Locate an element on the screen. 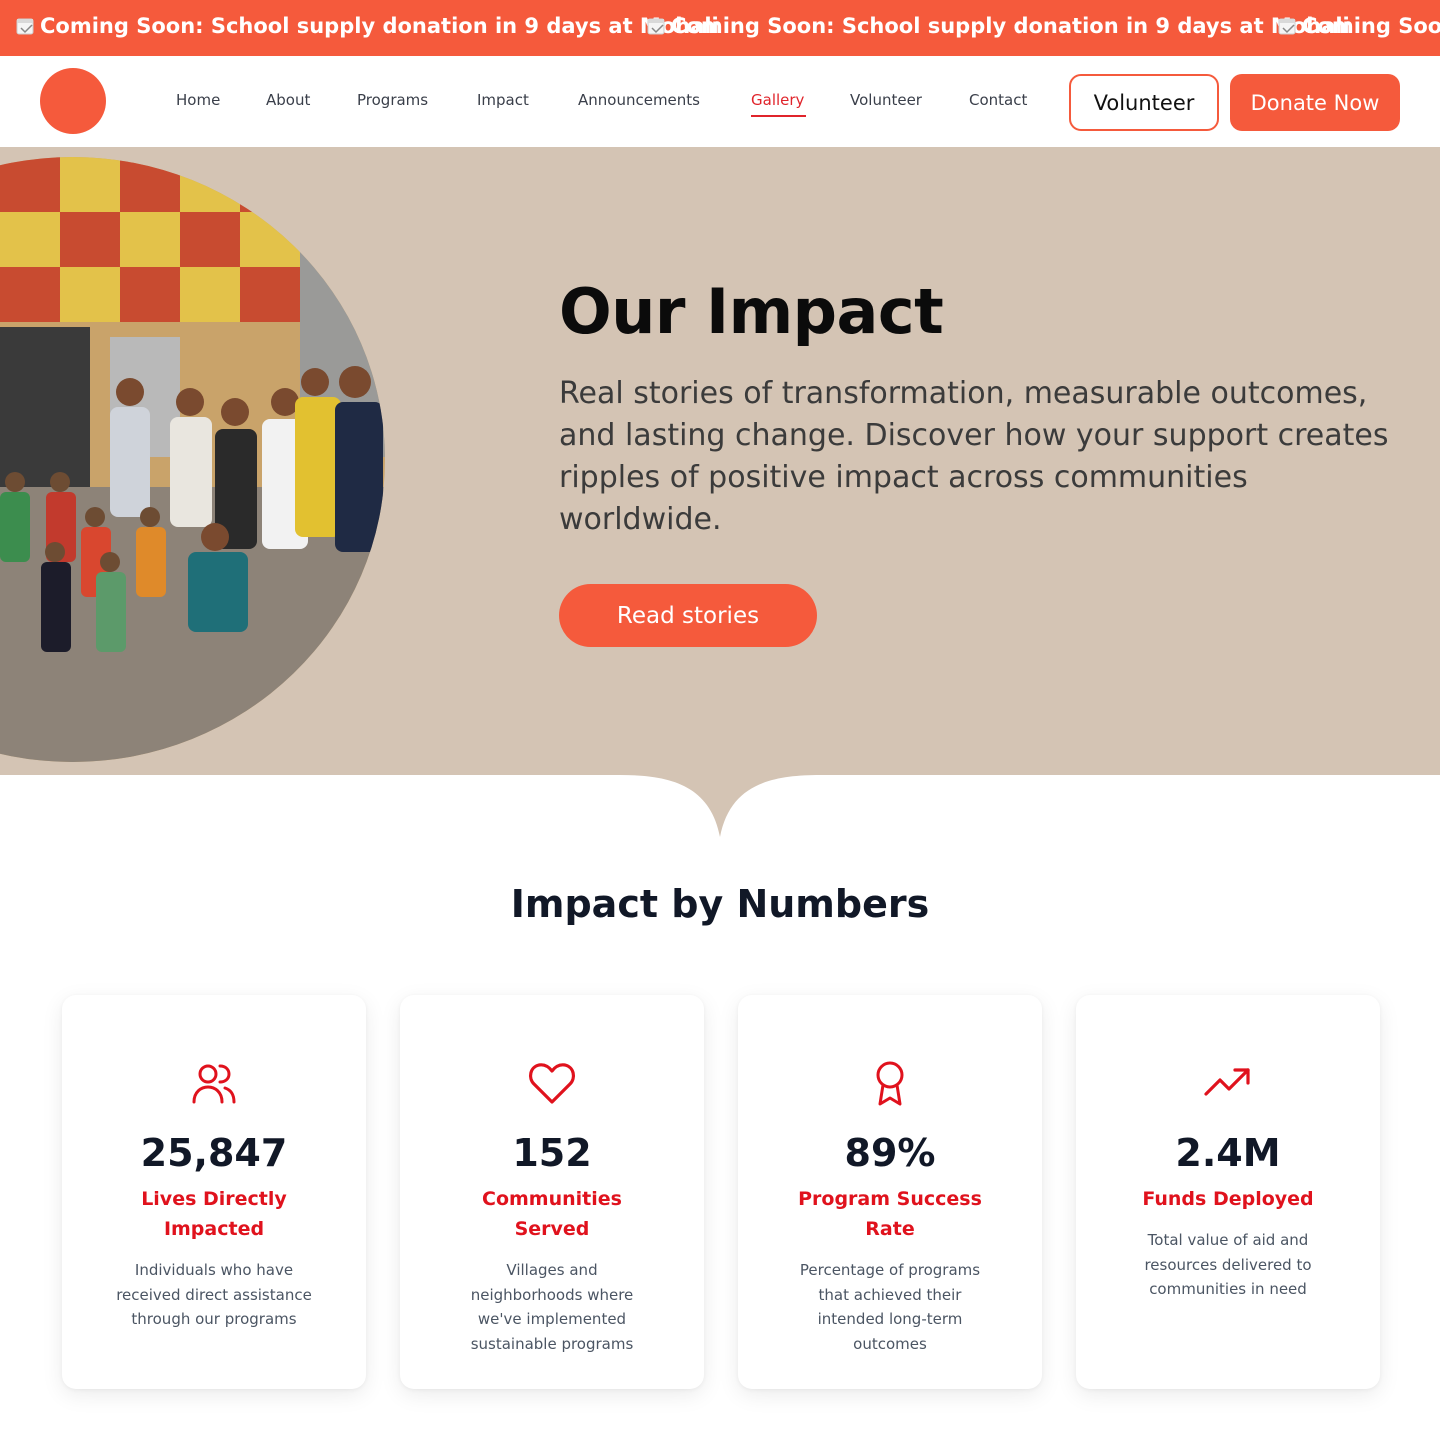 Image resolution: width=1440 pixels, height=1432 pixels. ticker-item: Coming Soon: is located at coordinates (1359, 26).